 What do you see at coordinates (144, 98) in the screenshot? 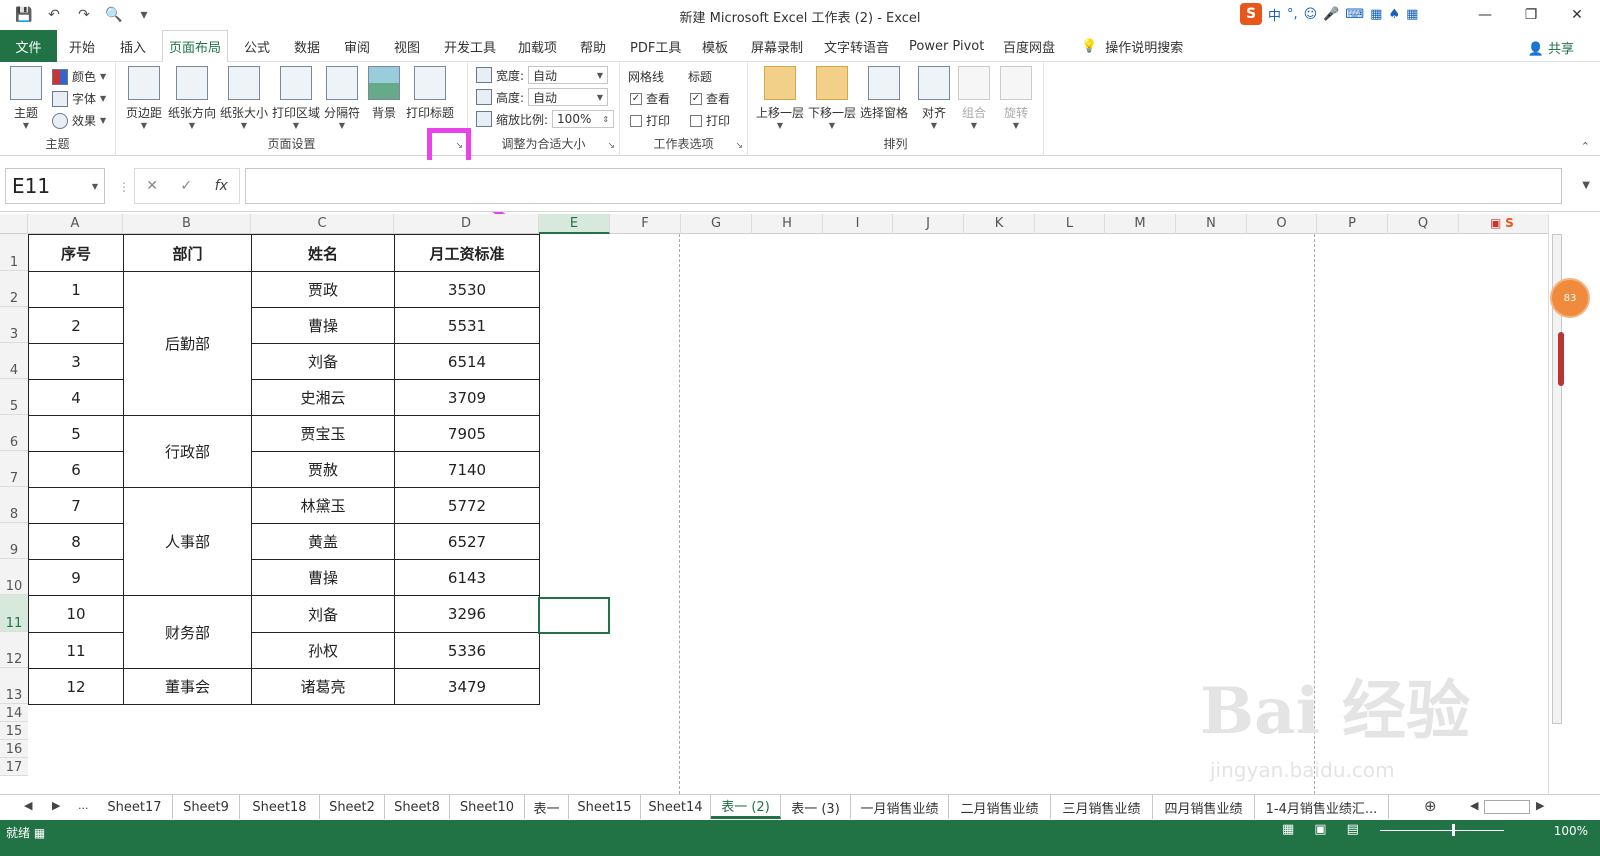
I see `margins-button: 页边距 ▼` at bounding box center [144, 98].